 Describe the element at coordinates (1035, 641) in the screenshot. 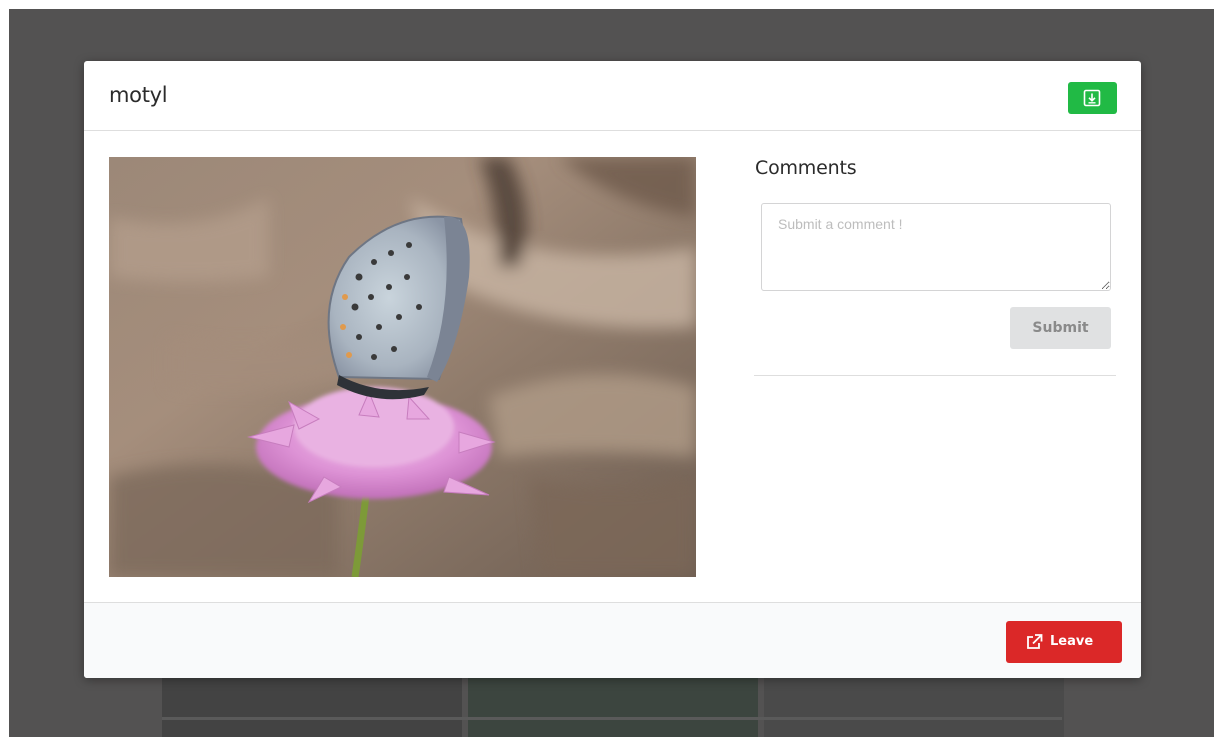

I see `external-link-icon` at that location.